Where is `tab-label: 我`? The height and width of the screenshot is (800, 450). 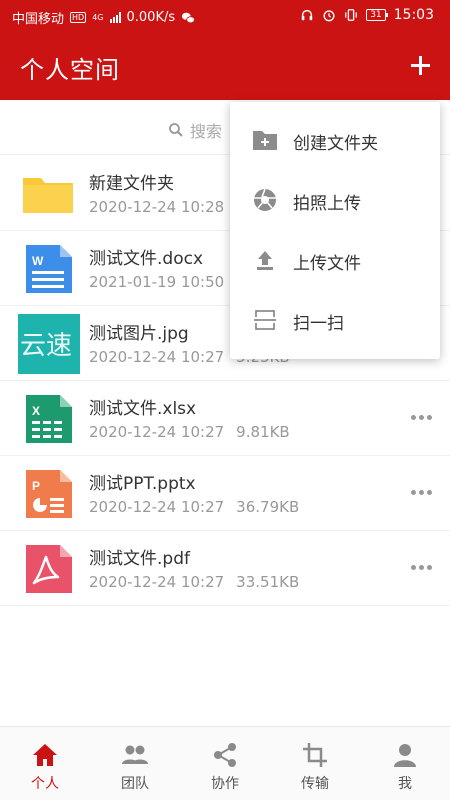
tab-label: 我 is located at coordinates (405, 784).